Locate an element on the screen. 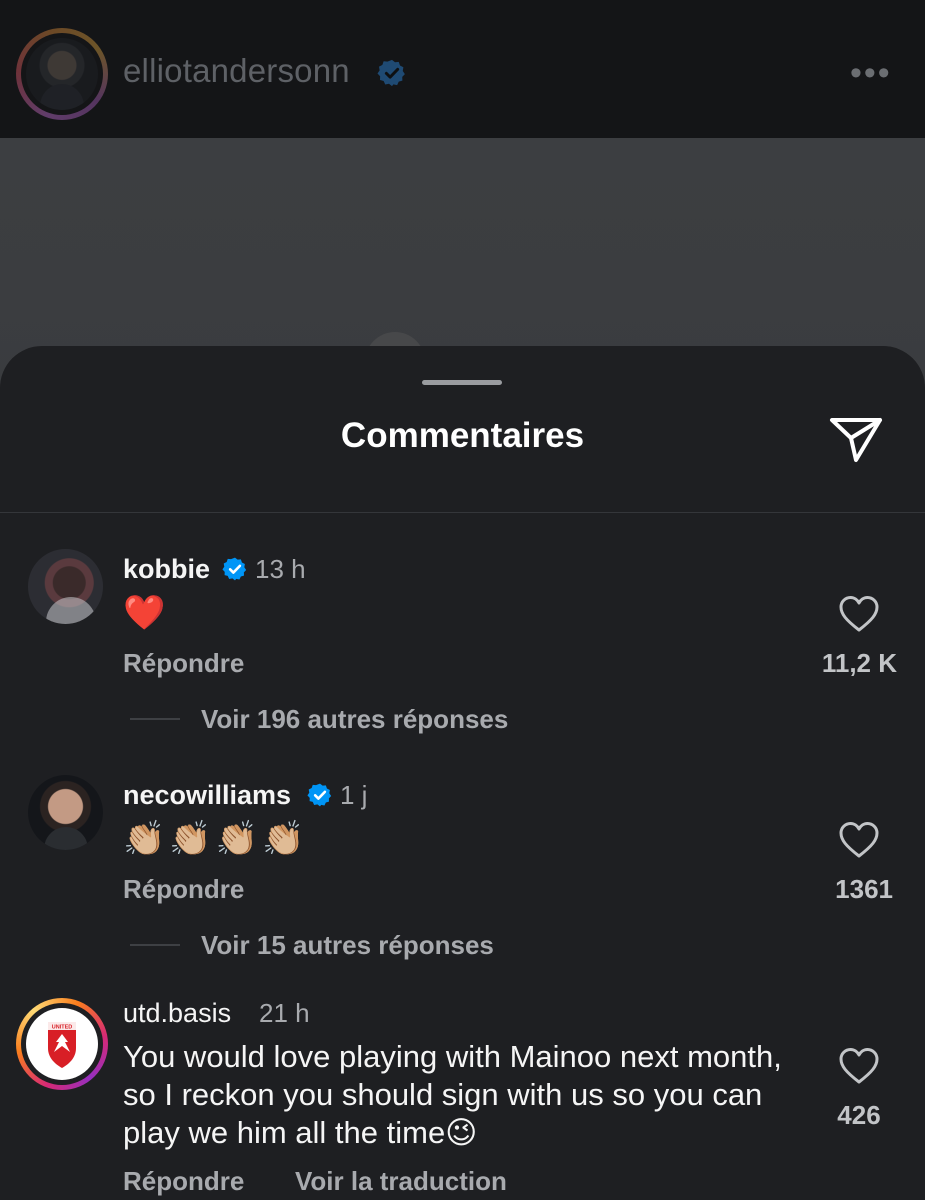  view-more-replies-link: Voir 15 autres réponses is located at coordinates (347, 945).